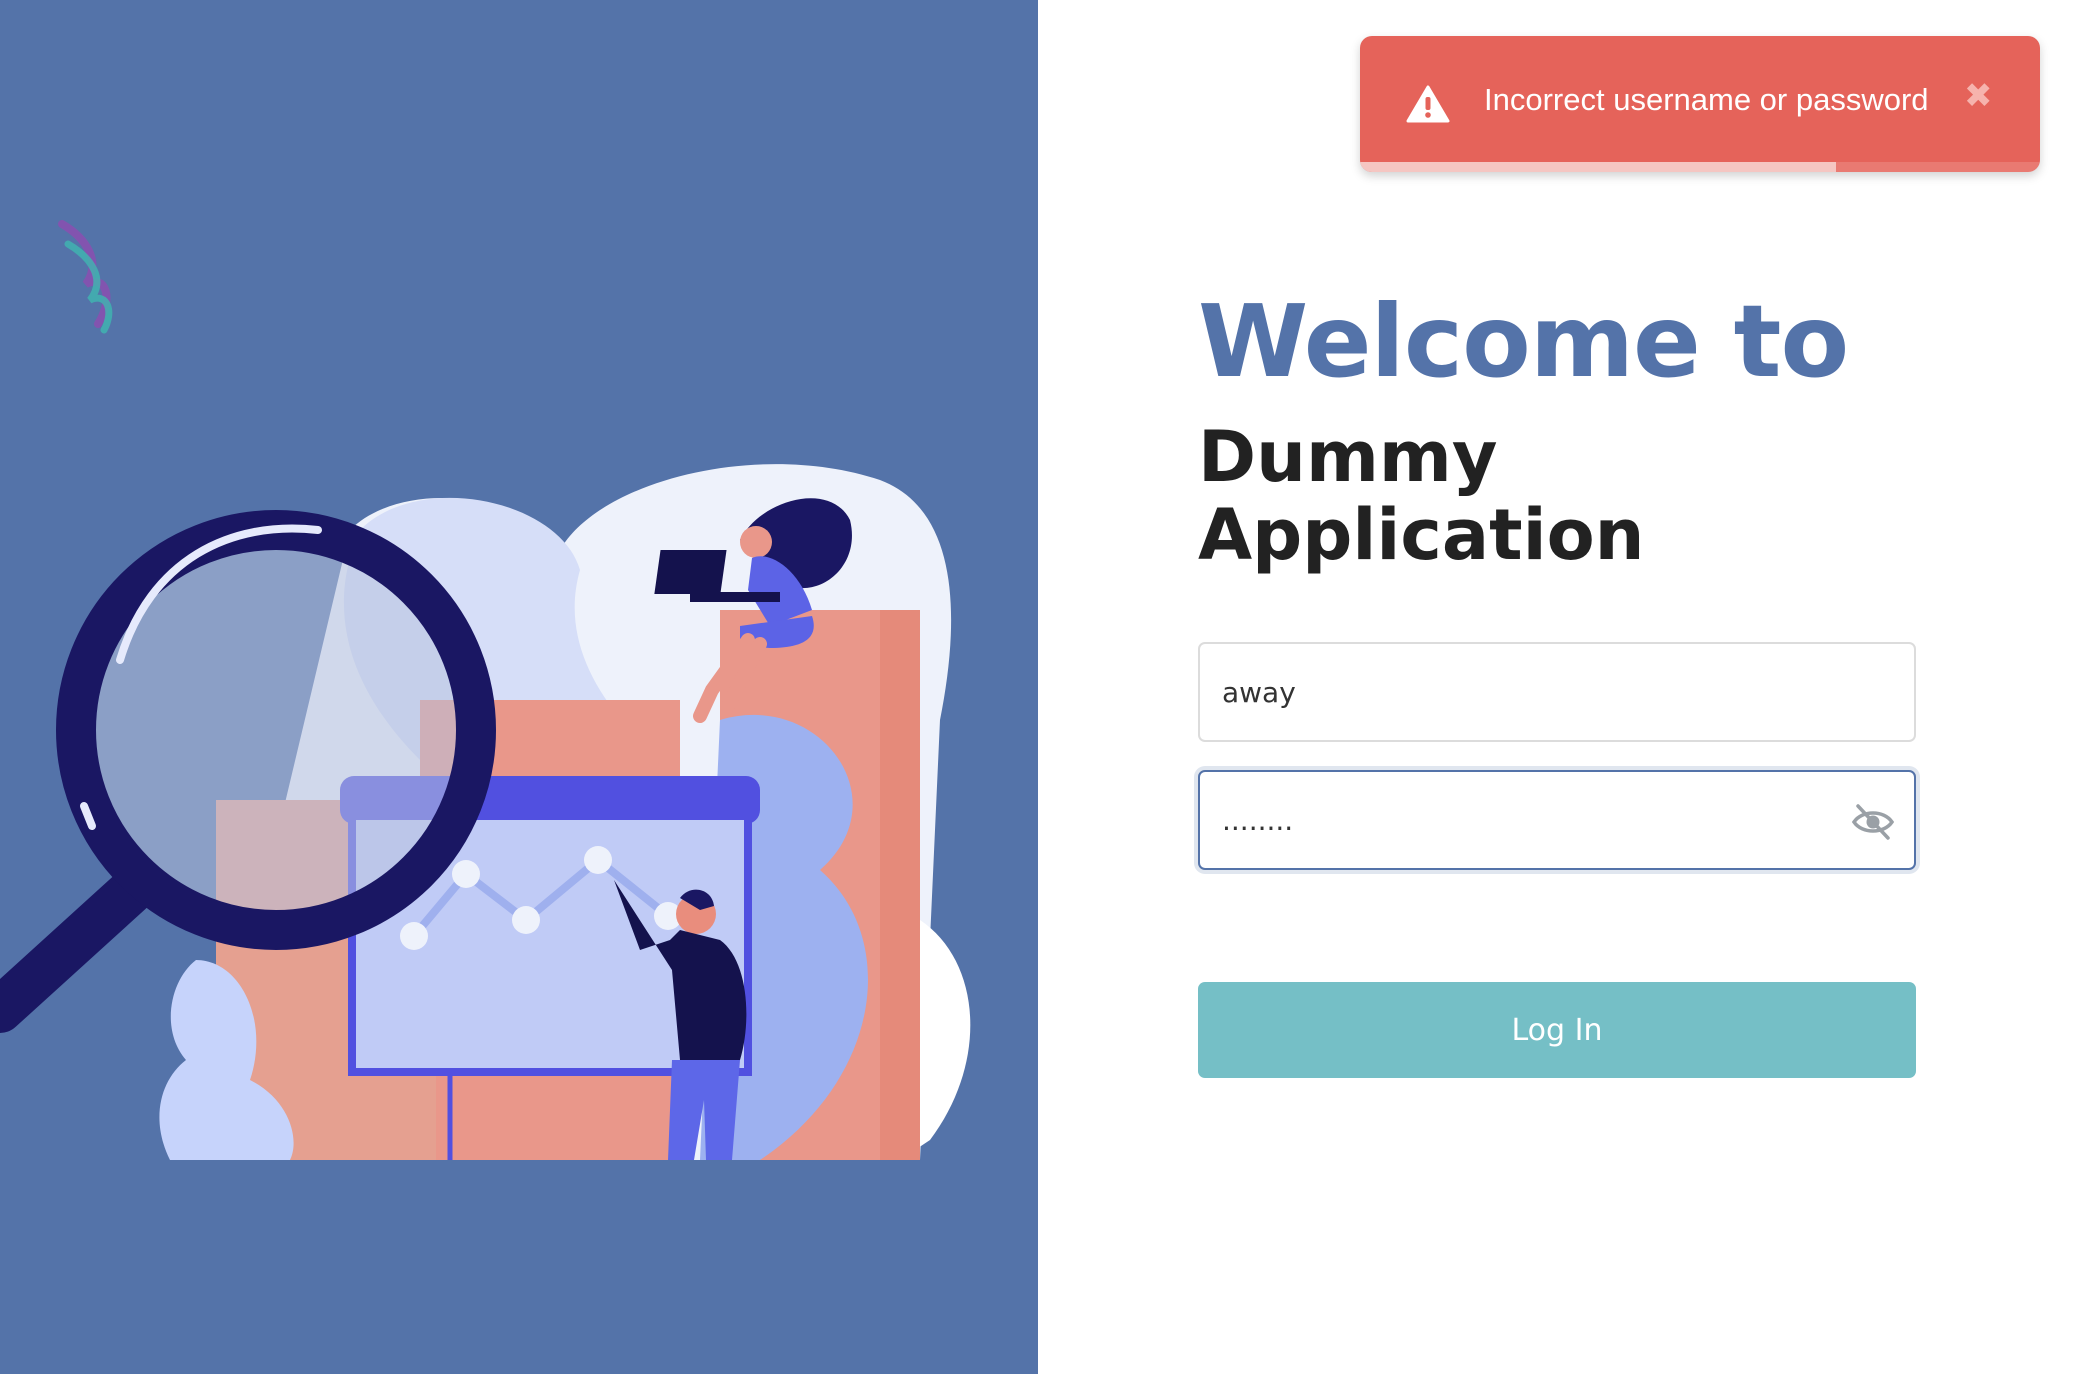 This screenshot has width=2074, height=1374. What do you see at coordinates (1598, 167) in the screenshot?
I see `toast-progress-bar` at bounding box center [1598, 167].